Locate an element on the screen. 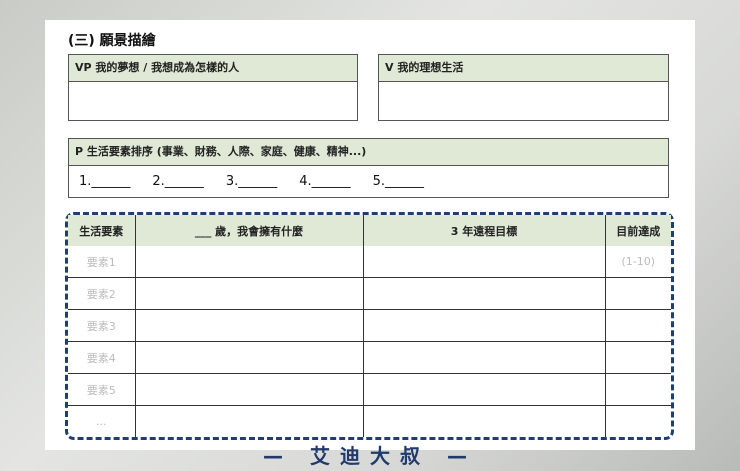  vp-box: VP 我的夢想 / 我想成為怎樣的人 is located at coordinates (213, 87).